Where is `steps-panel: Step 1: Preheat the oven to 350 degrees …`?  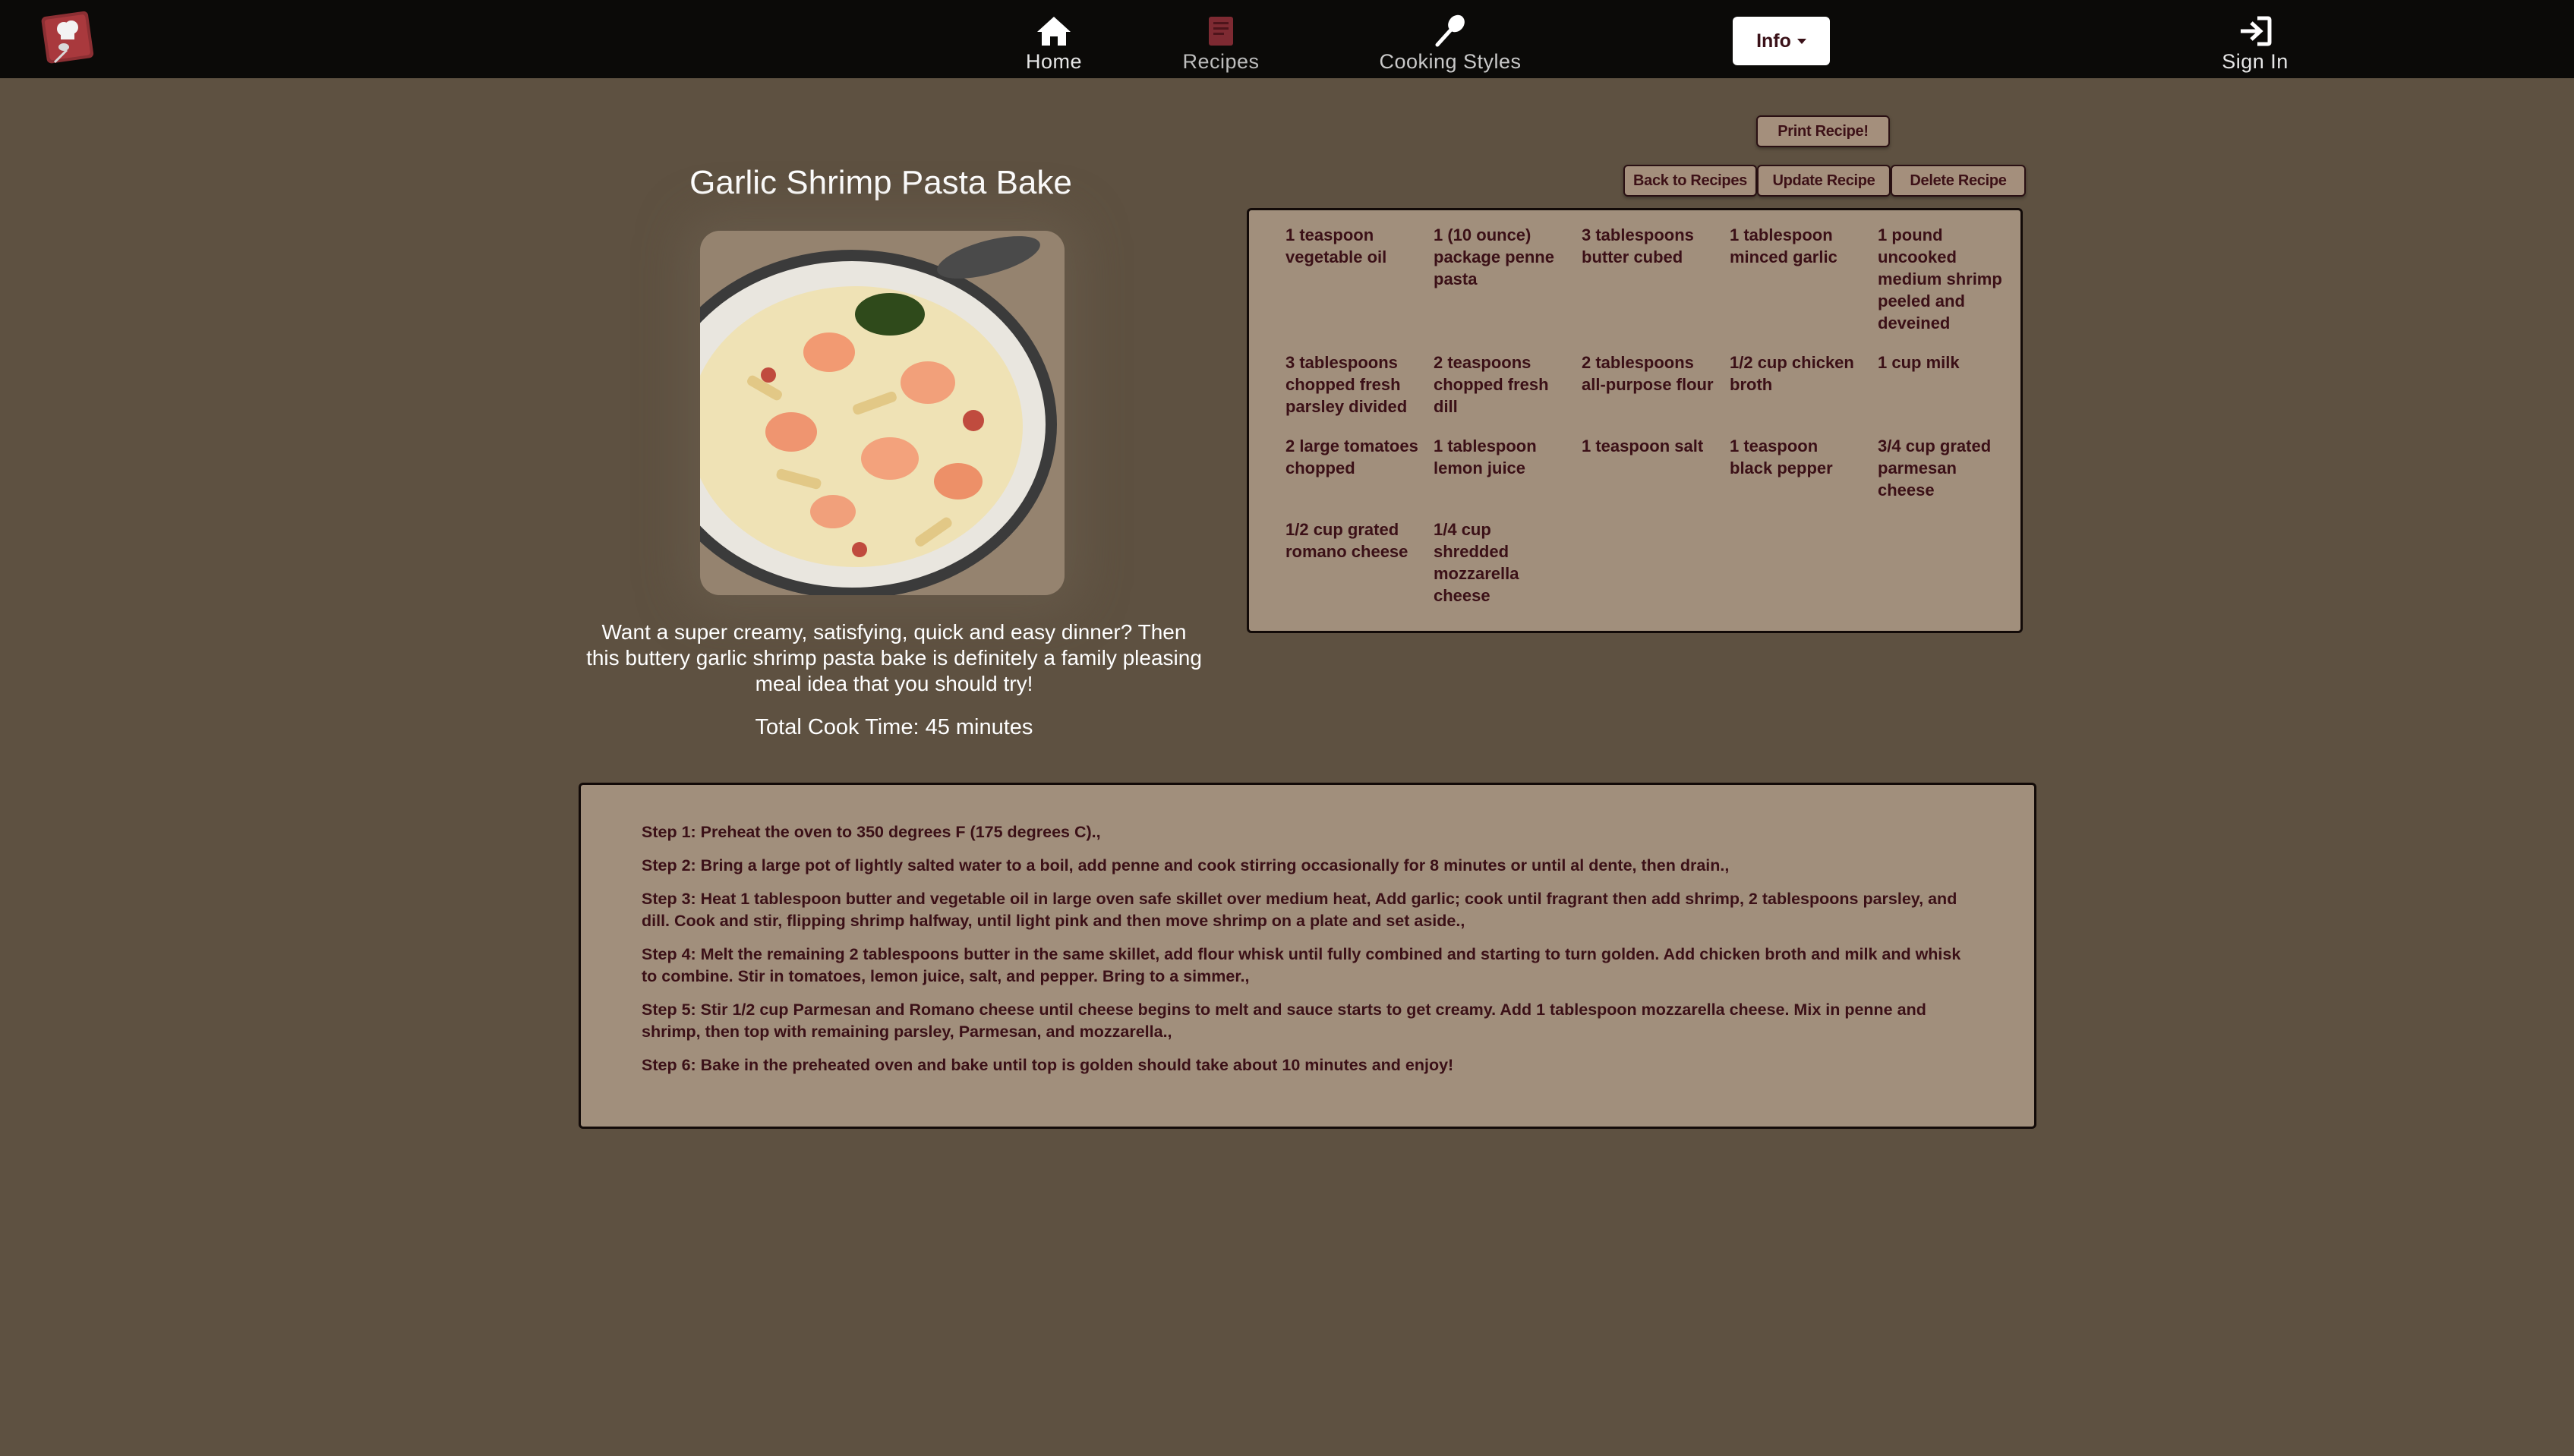
steps-panel: Step 1: Preheat the oven to 350 degrees … is located at coordinates (1307, 956).